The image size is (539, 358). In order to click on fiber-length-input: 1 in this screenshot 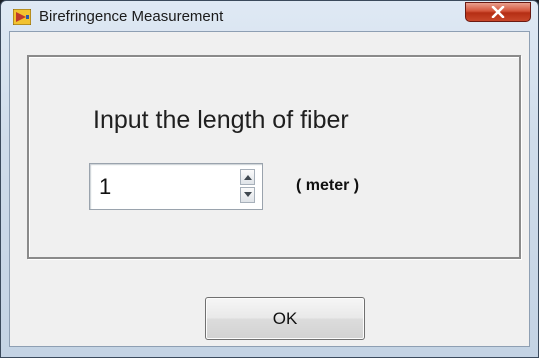, I will do `click(105, 187)`.